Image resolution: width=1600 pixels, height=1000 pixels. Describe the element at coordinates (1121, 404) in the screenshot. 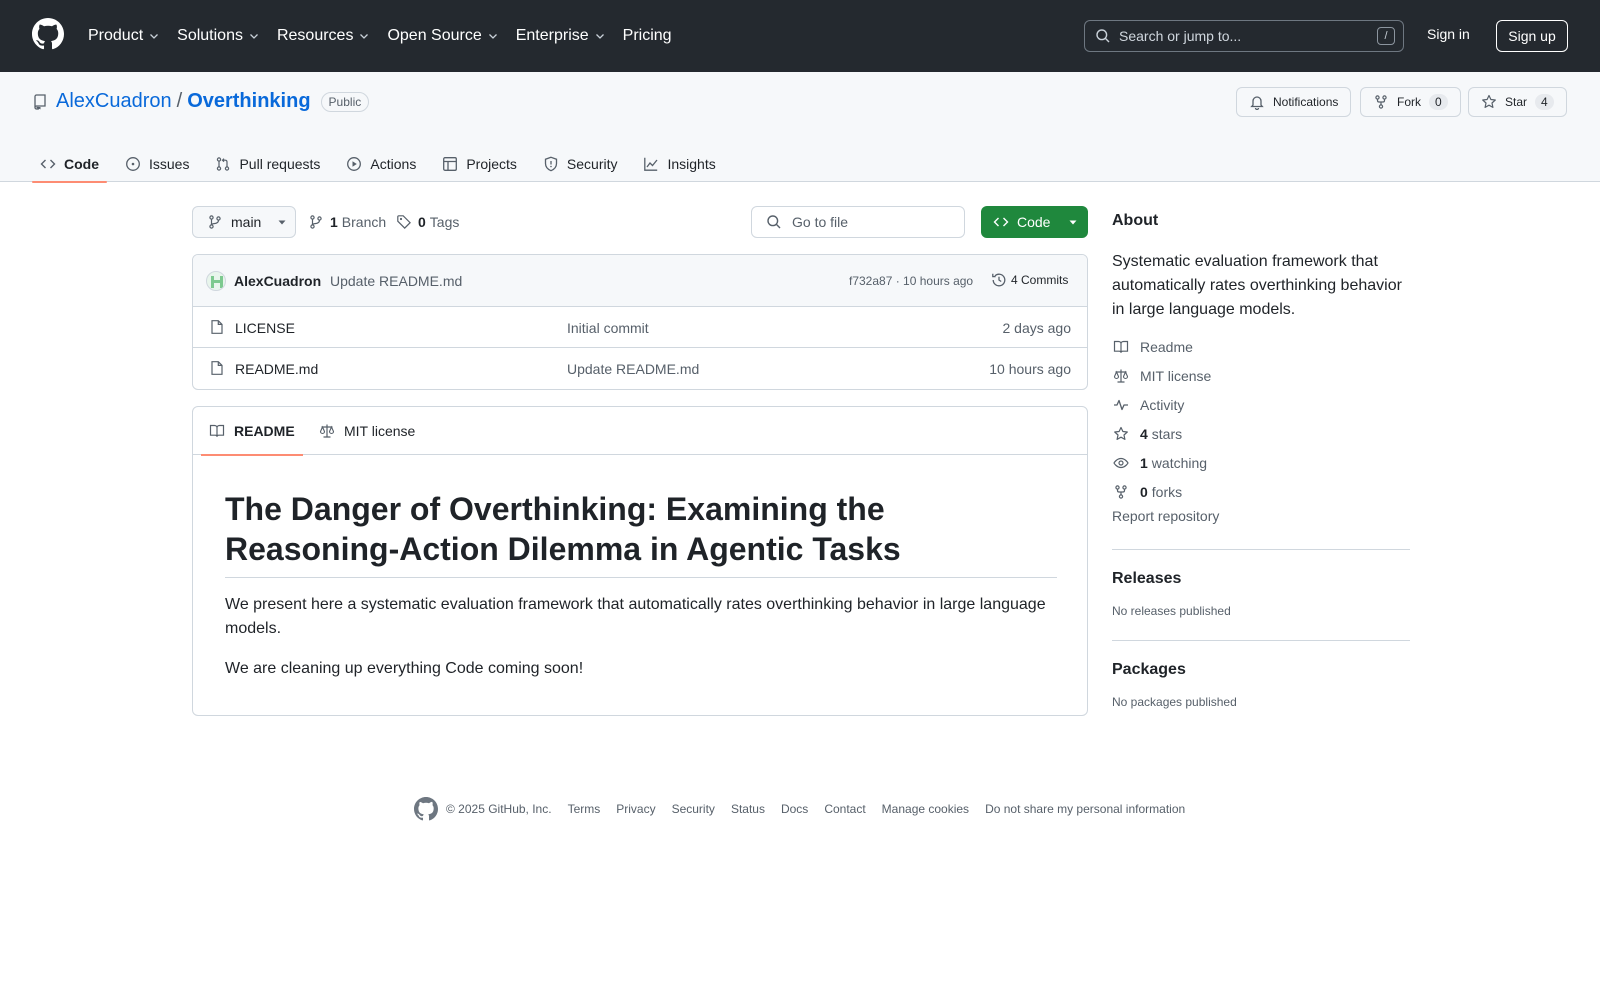

I see `pulse-icon` at that location.